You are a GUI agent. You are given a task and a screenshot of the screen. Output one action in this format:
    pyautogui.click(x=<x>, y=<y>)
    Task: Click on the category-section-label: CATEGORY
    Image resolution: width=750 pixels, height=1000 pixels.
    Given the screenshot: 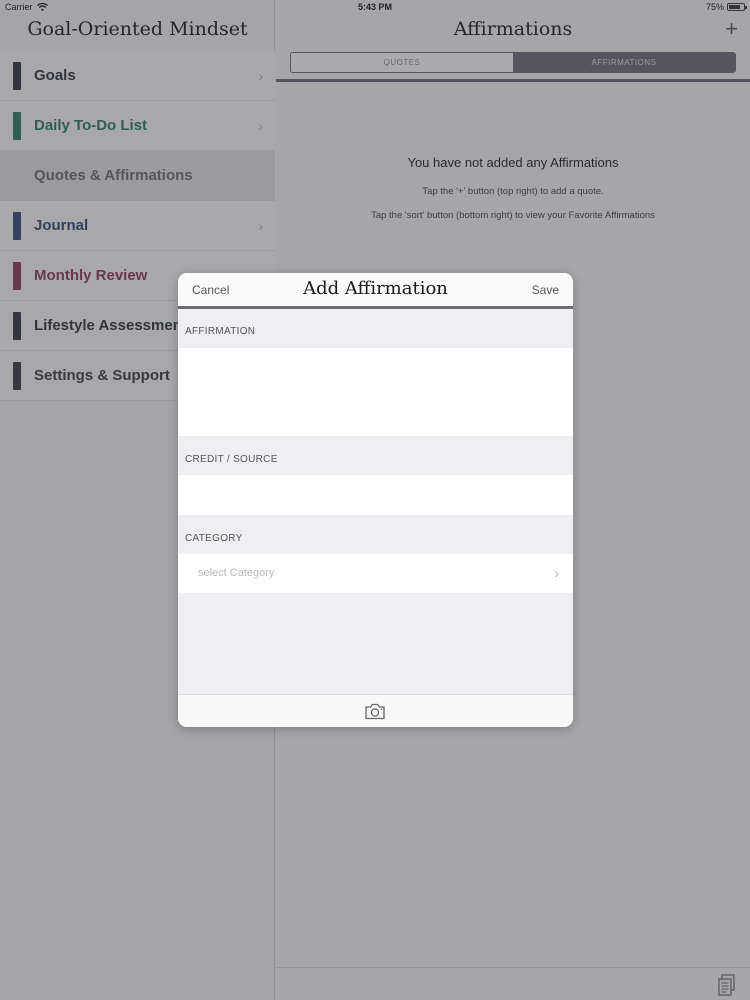 What is the action you would take?
    pyautogui.click(x=214, y=538)
    